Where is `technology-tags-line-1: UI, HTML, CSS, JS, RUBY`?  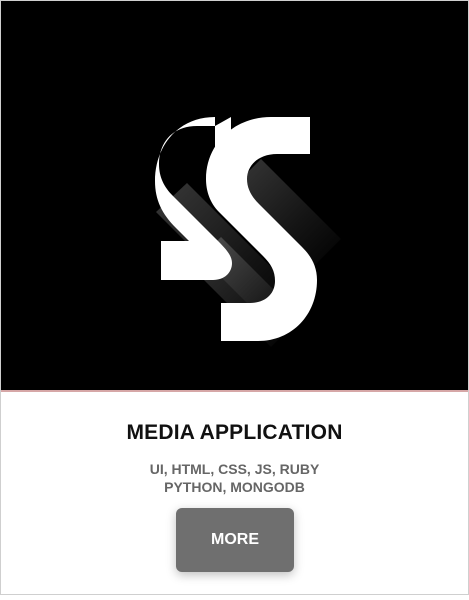
technology-tags-line-1: UI, HTML, CSS, JS, RUBY is located at coordinates (234, 469).